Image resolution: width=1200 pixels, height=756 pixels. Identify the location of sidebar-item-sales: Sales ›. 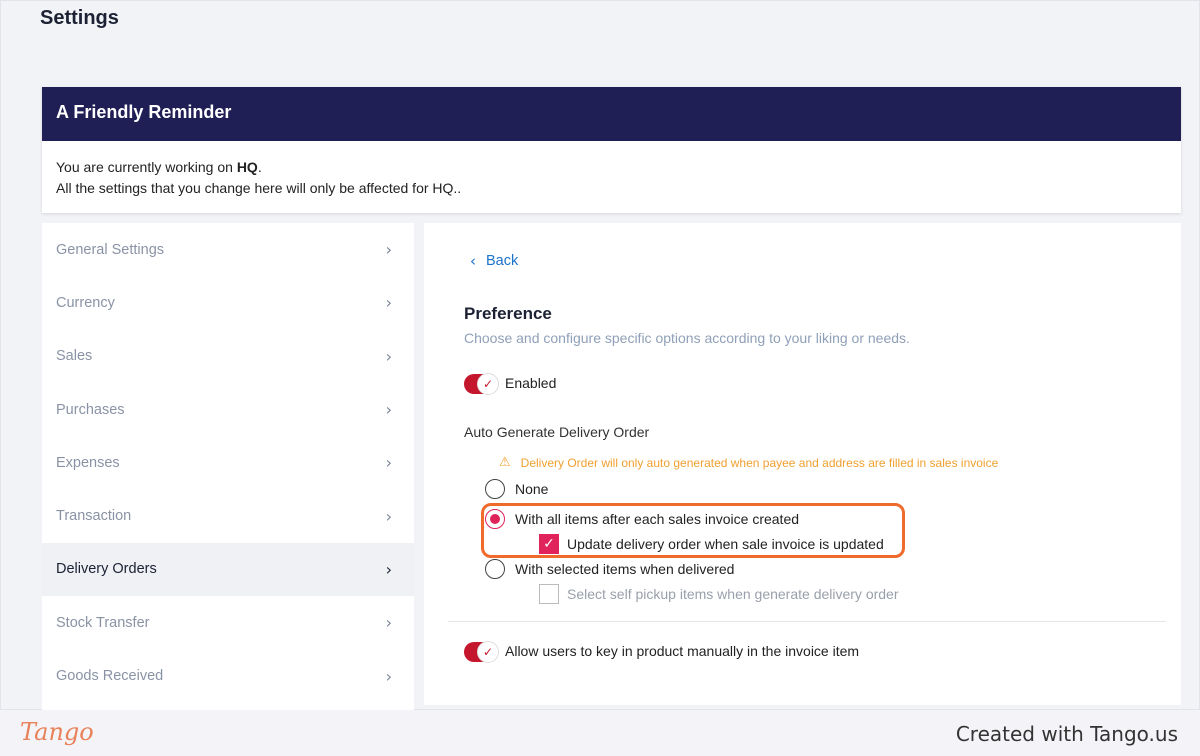
(228, 356).